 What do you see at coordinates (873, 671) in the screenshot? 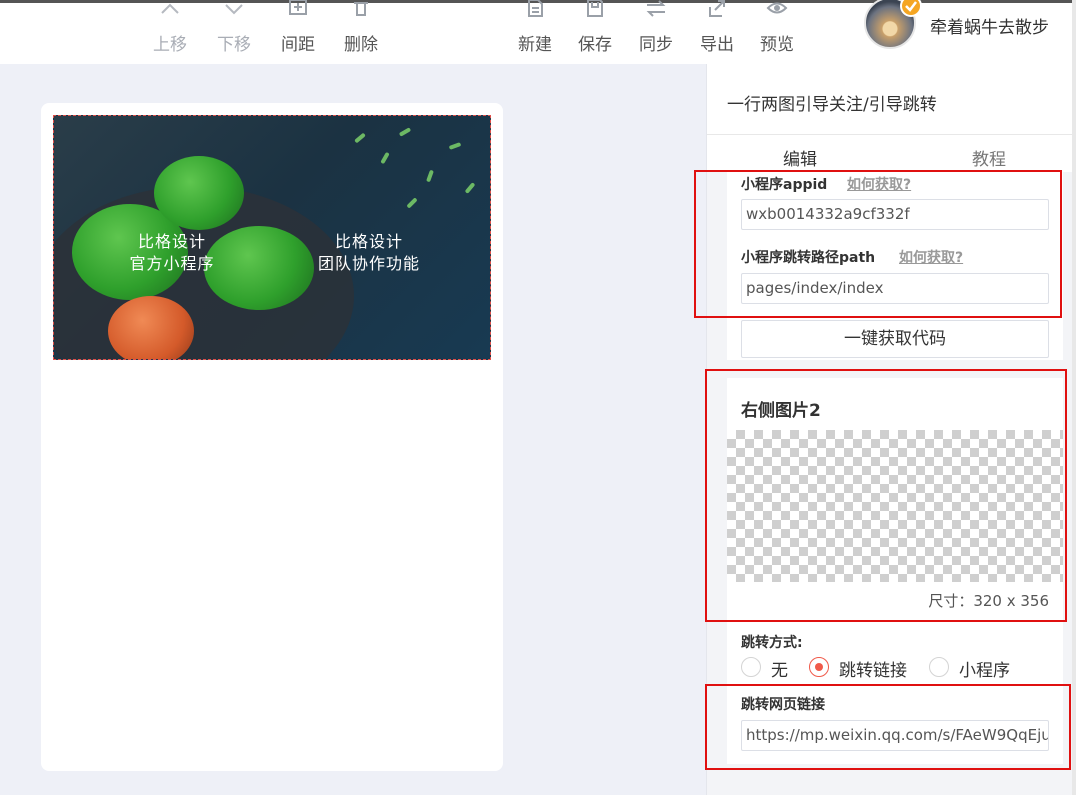
I see `radio-link-label: 跳转链接` at bounding box center [873, 671].